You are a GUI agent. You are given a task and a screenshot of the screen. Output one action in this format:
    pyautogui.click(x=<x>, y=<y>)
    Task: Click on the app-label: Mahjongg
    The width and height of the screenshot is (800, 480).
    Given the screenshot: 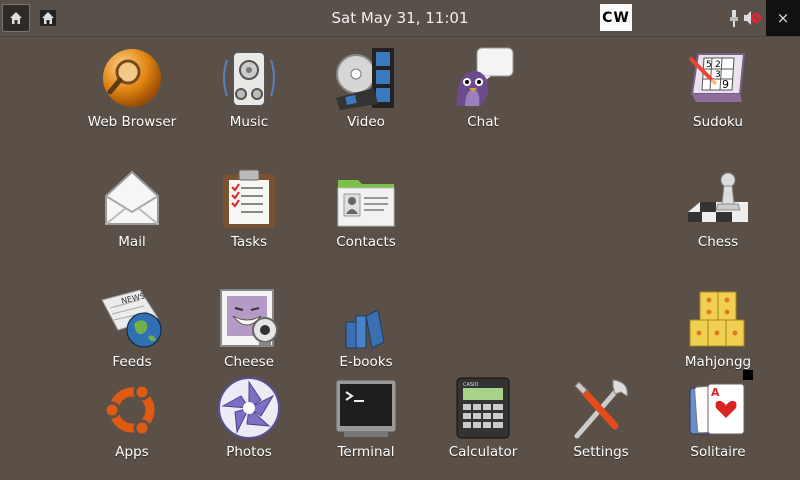 What is the action you would take?
    pyautogui.click(x=718, y=362)
    